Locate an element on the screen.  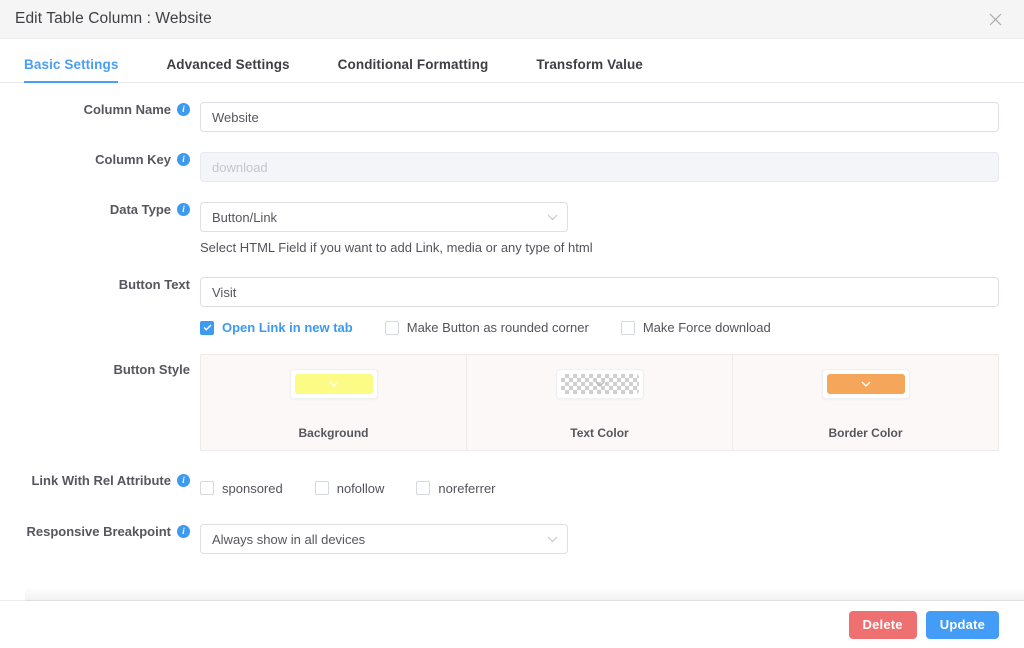
button-style-label: Button Style is located at coordinates (151, 369).